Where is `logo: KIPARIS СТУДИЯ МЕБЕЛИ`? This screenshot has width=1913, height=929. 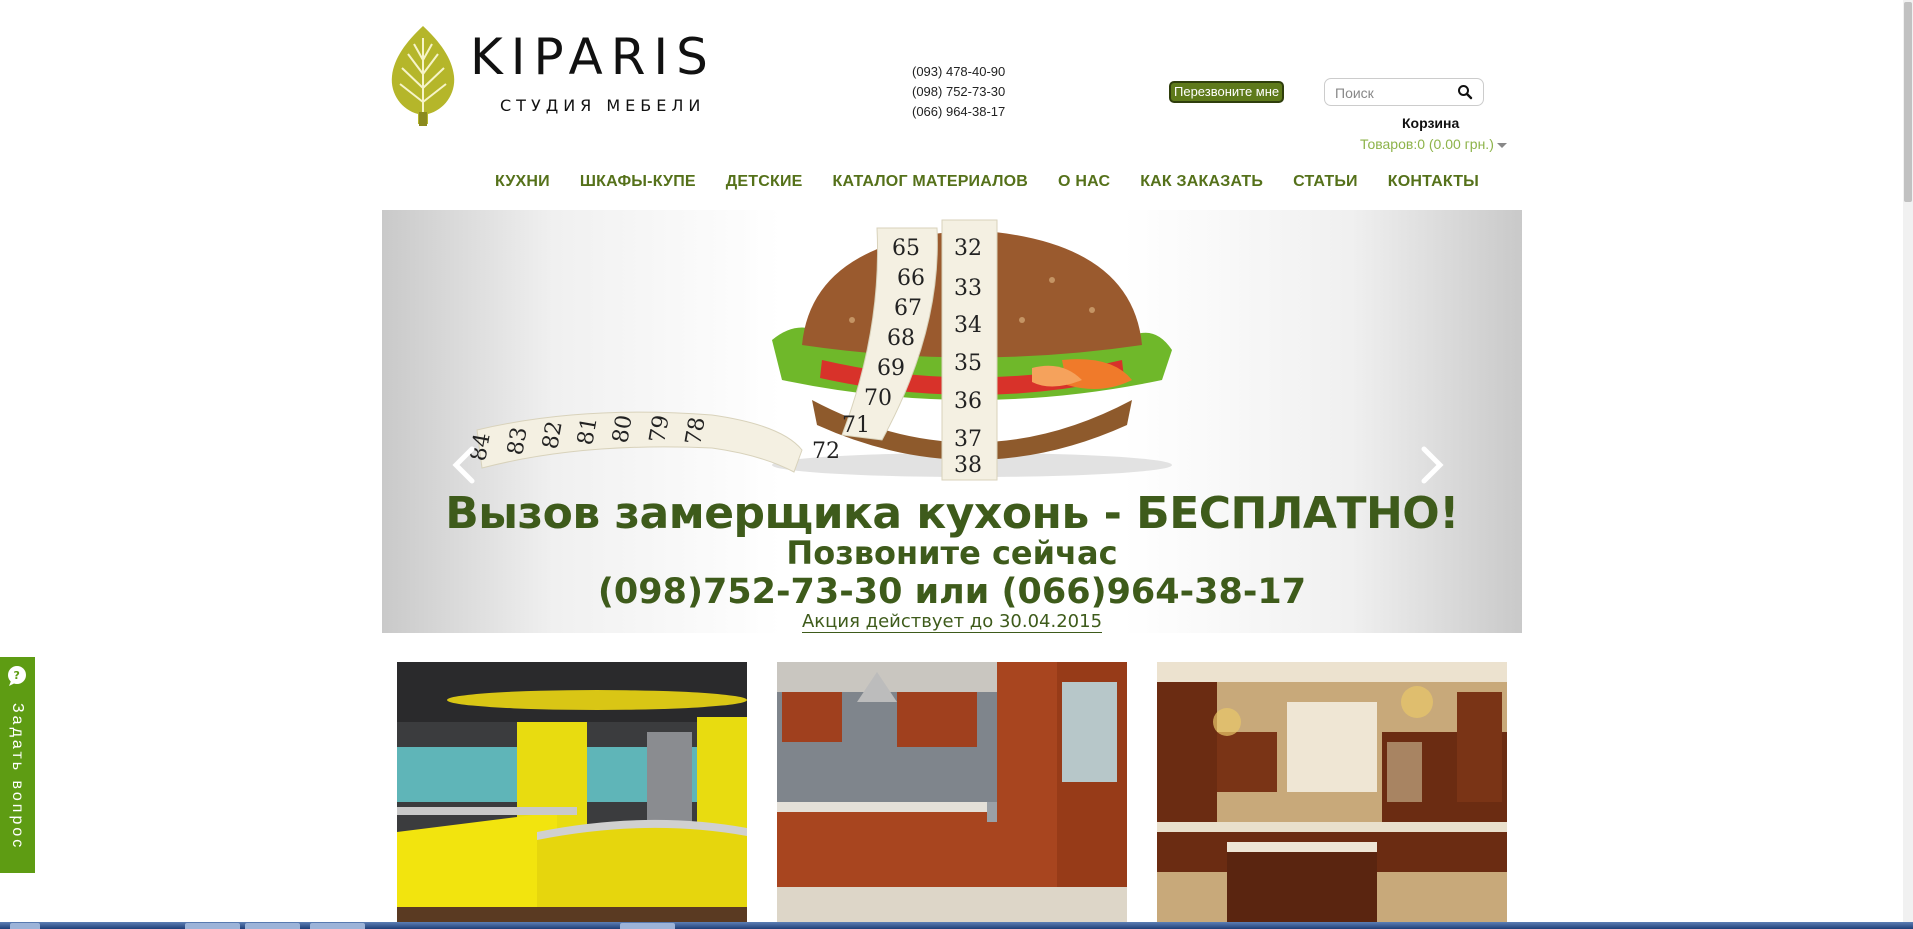
logo: KIPARIS СТУДИЯ МЕБЕЛИ is located at coordinates (558, 77).